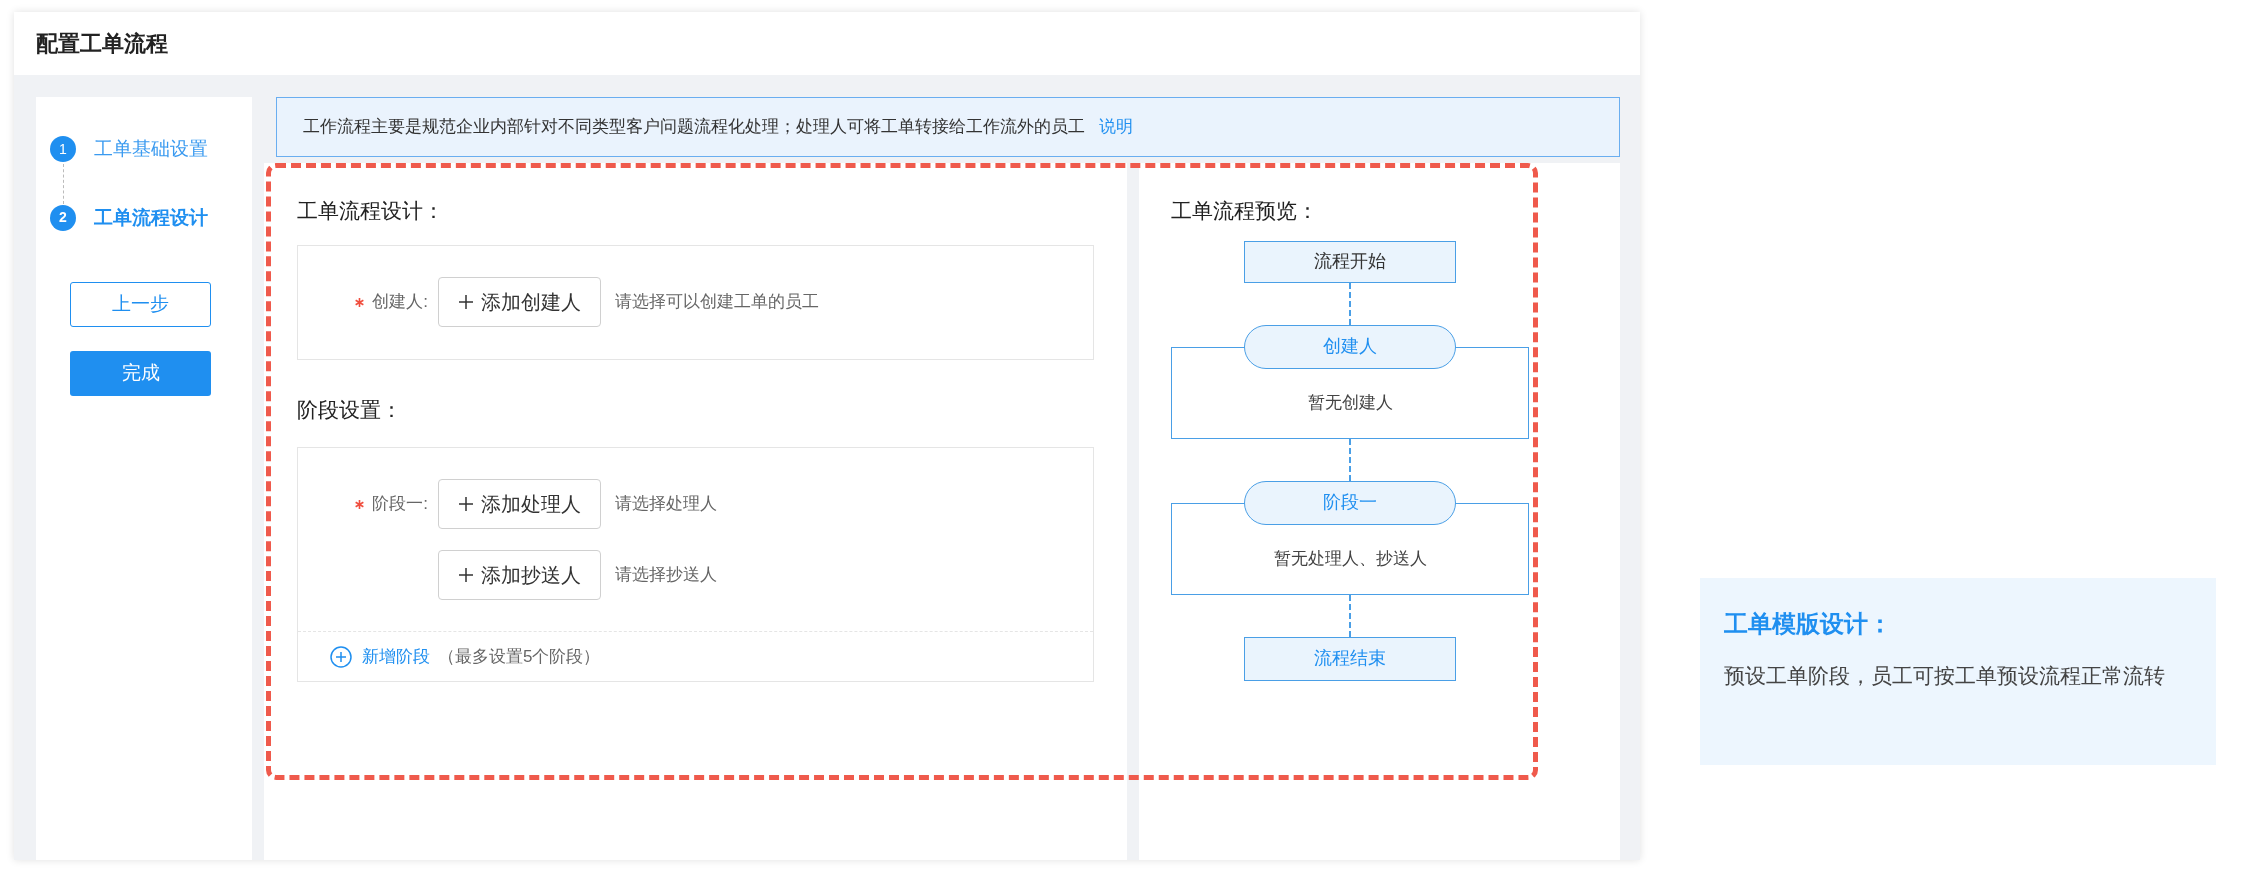 This screenshot has height=878, width=2248. What do you see at coordinates (1350, 303) in the screenshot?
I see `flow-connector` at bounding box center [1350, 303].